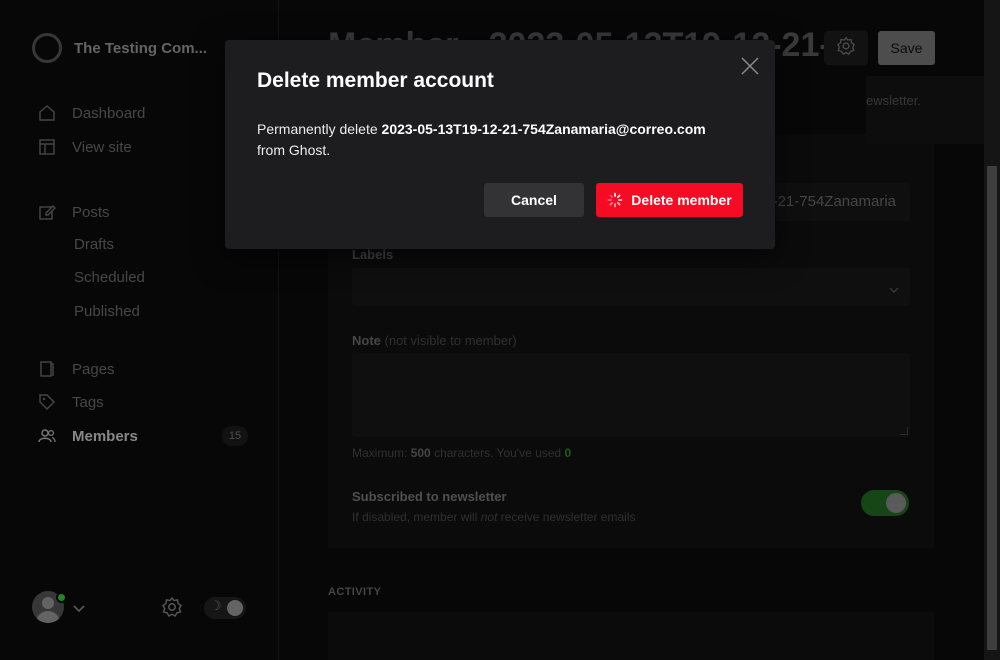  What do you see at coordinates (681, 200) in the screenshot?
I see `delete-member-label: Delete member` at bounding box center [681, 200].